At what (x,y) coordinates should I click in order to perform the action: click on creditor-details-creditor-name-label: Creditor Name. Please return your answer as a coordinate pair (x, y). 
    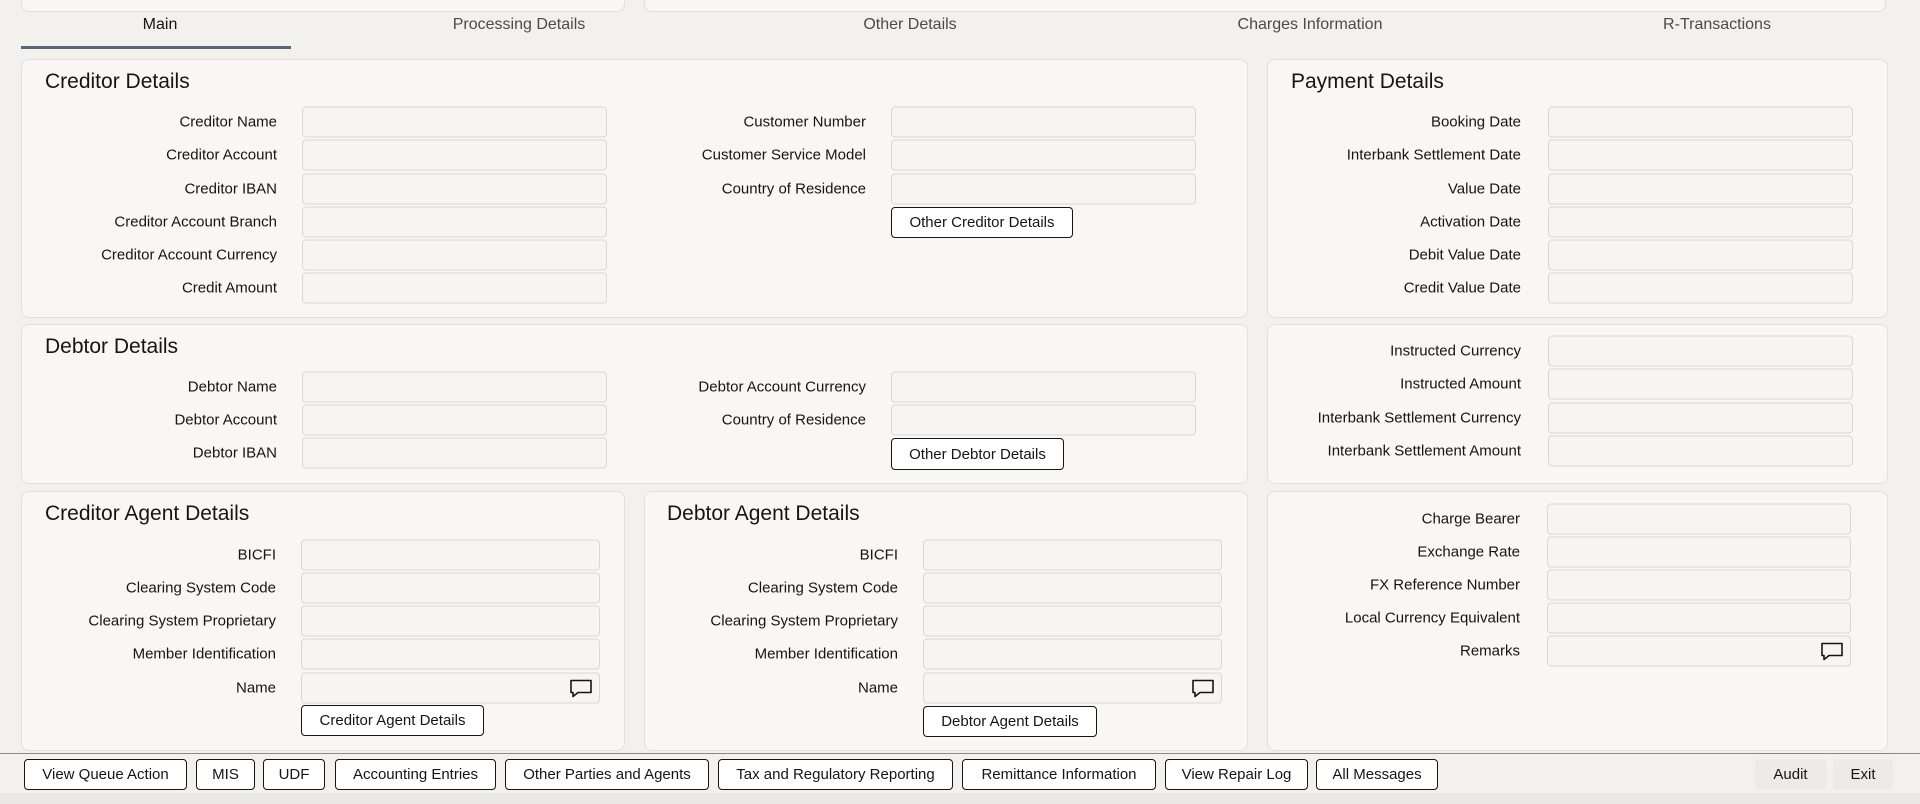
    Looking at the image, I should click on (228, 122).